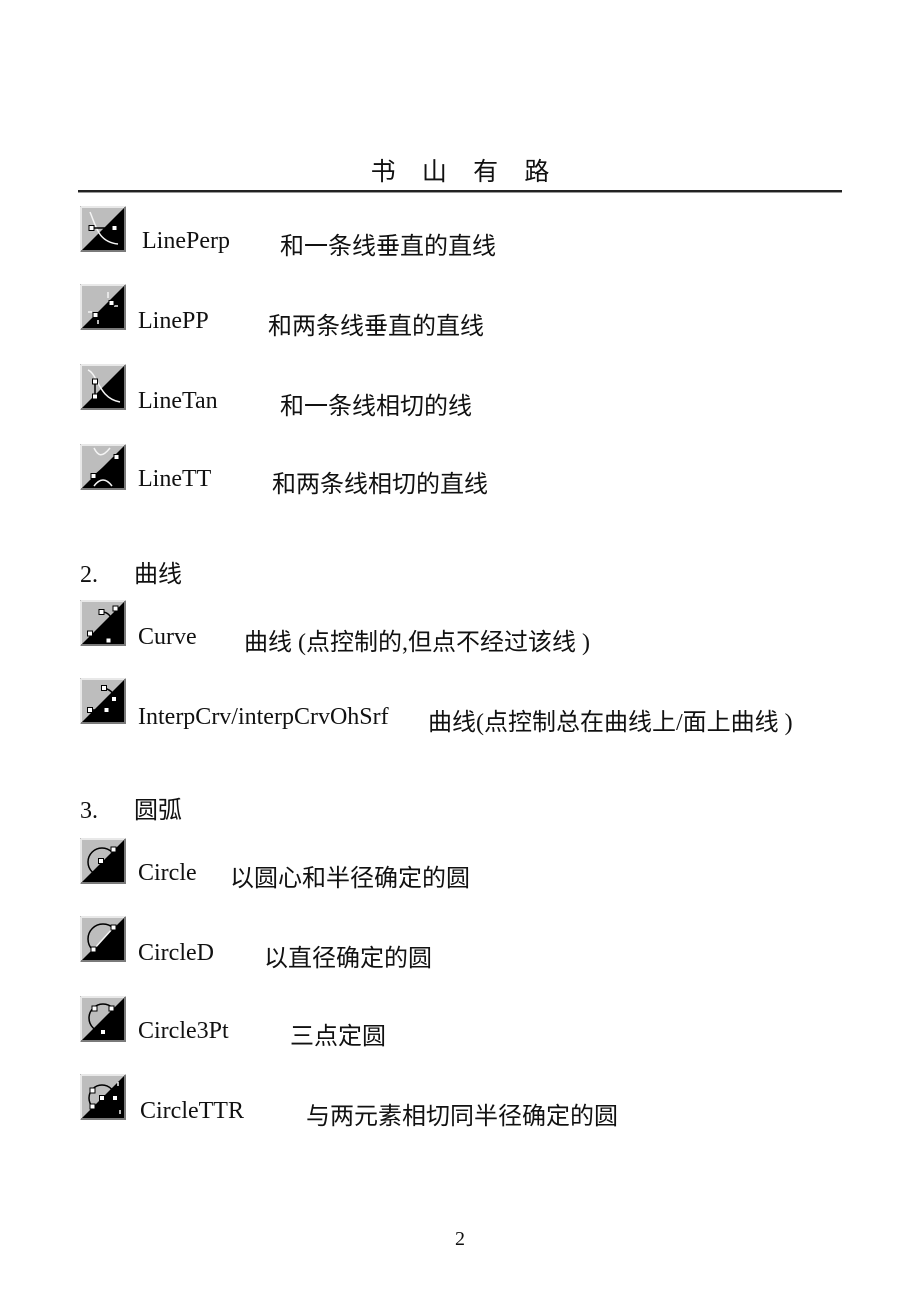 The width and height of the screenshot is (920, 1306). What do you see at coordinates (131, 807) in the screenshot?
I see `section-heading: 3. 圆弧` at bounding box center [131, 807].